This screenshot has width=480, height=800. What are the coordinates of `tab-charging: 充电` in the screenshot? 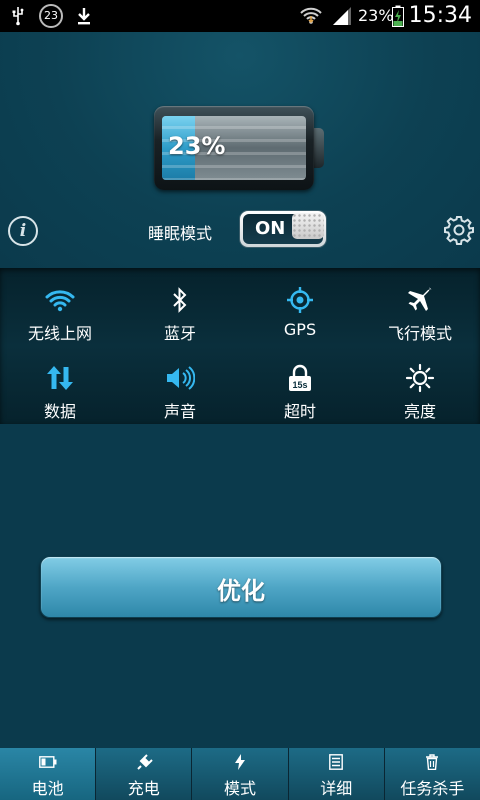 It's located at (144, 774).